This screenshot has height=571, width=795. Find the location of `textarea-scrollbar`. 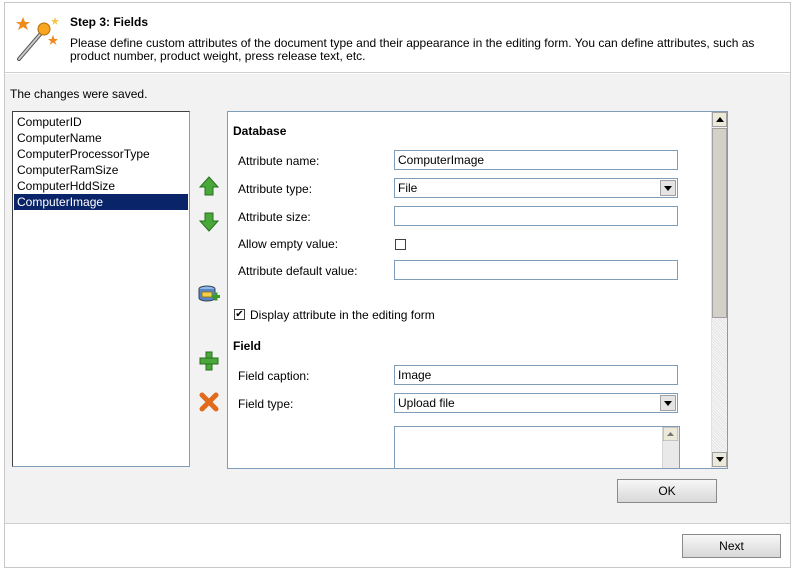

textarea-scrollbar is located at coordinates (670, 447).